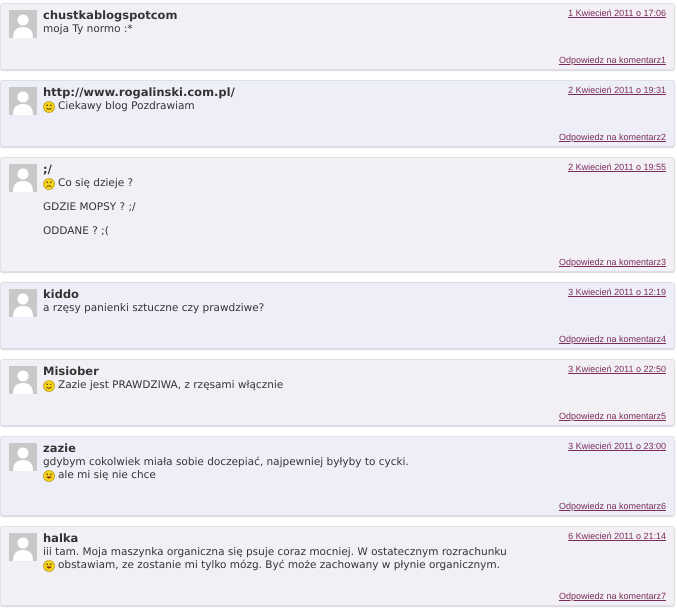 The height and width of the screenshot is (614, 677). I want to click on comment-date-link: 6 Kwiecień 2011 o 21:14, so click(617, 536).